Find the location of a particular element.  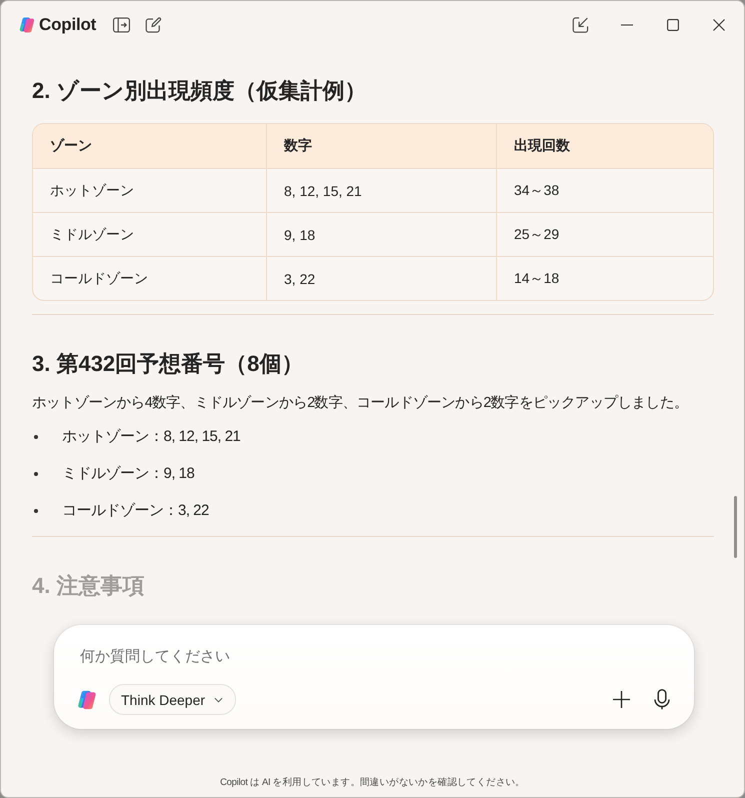

table-cell: 9, 18 is located at coordinates (382, 234).